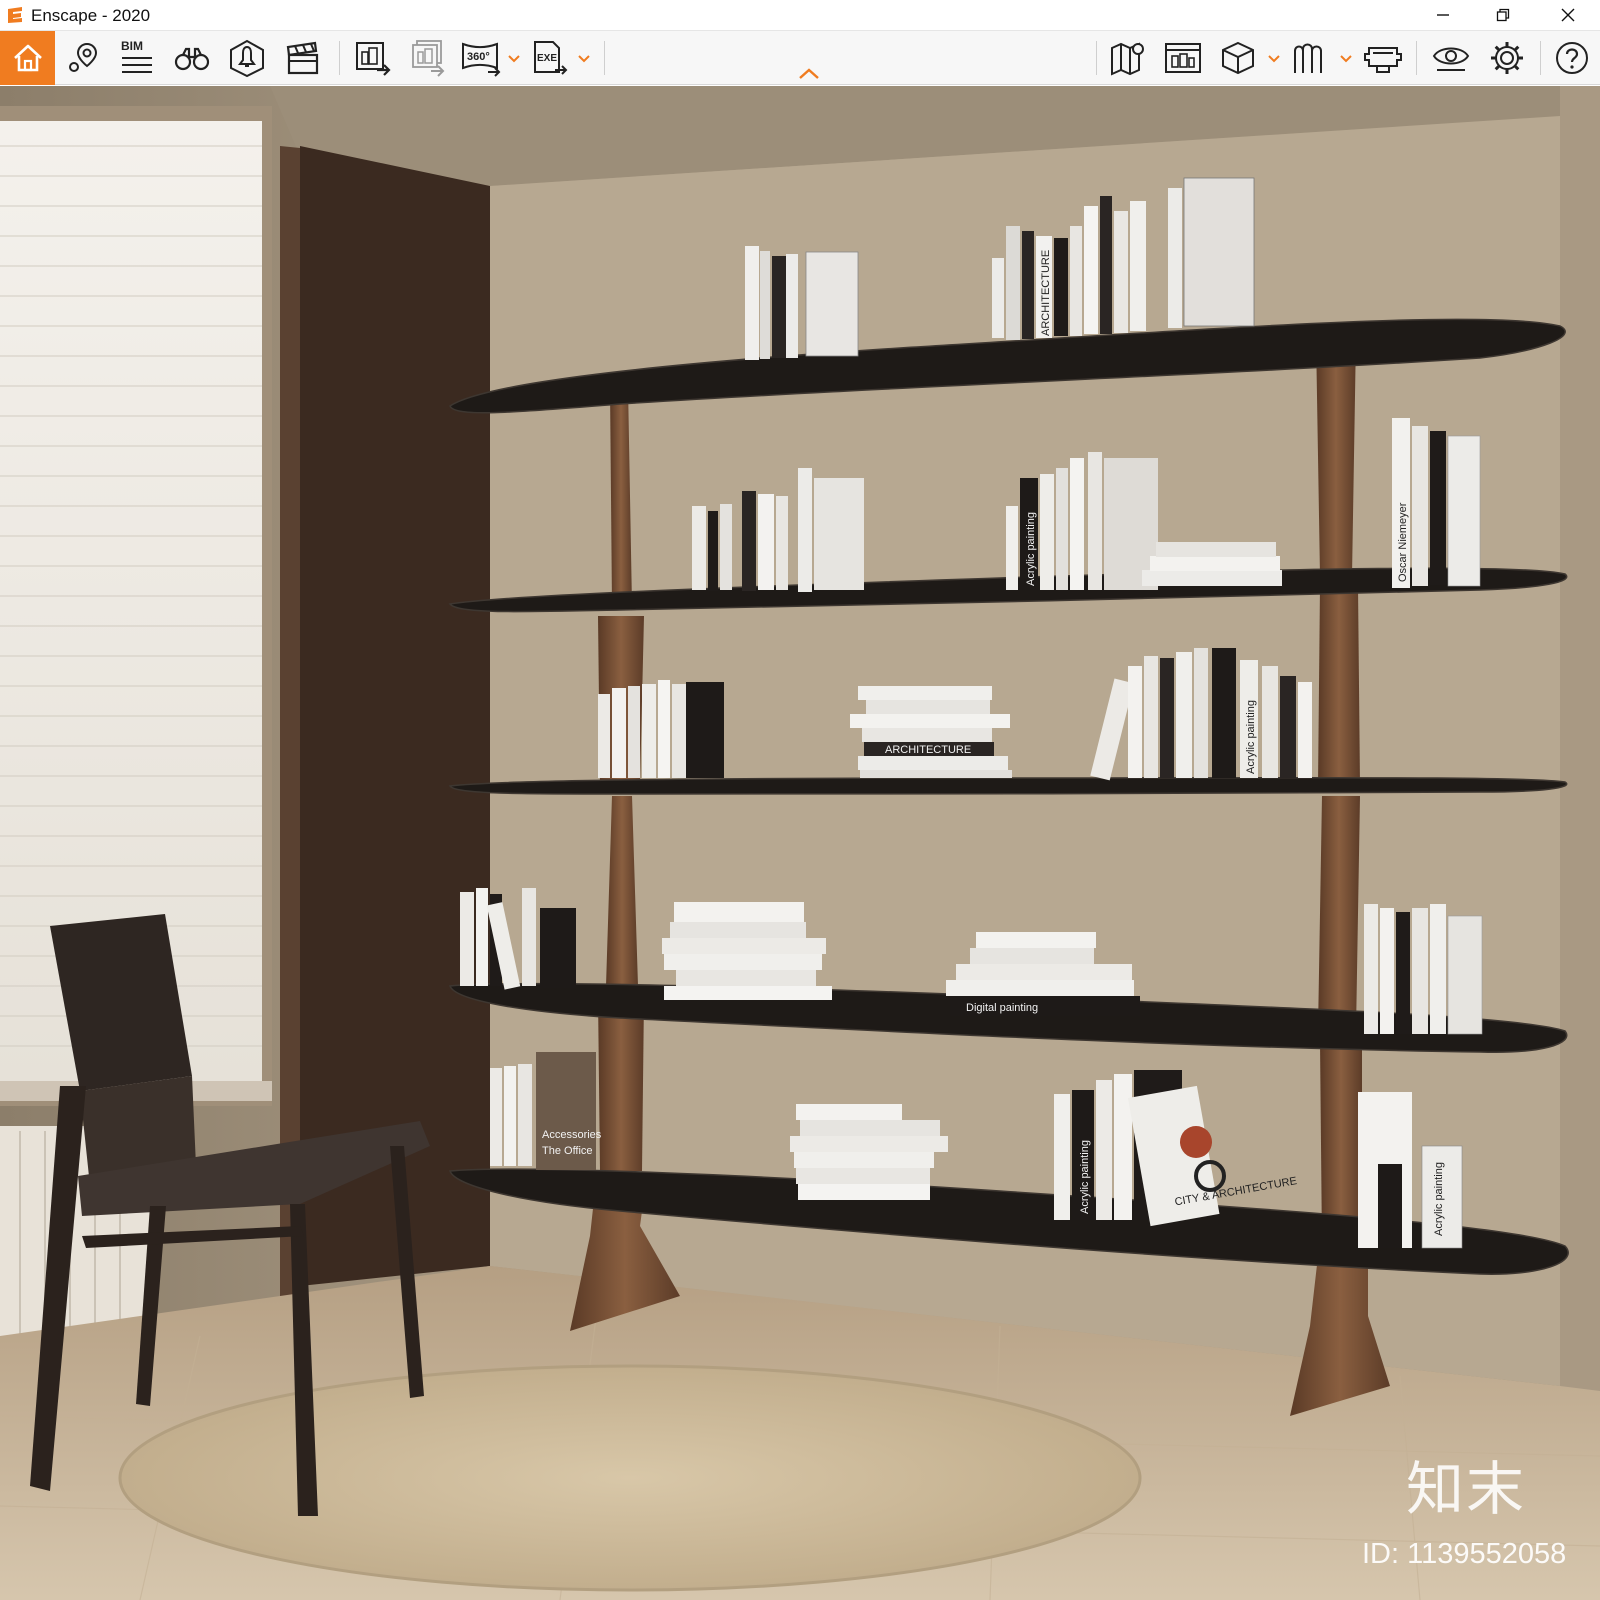 This screenshot has width=1600, height=1600. I want to click on vr-headset-button, so click(1383, 58).